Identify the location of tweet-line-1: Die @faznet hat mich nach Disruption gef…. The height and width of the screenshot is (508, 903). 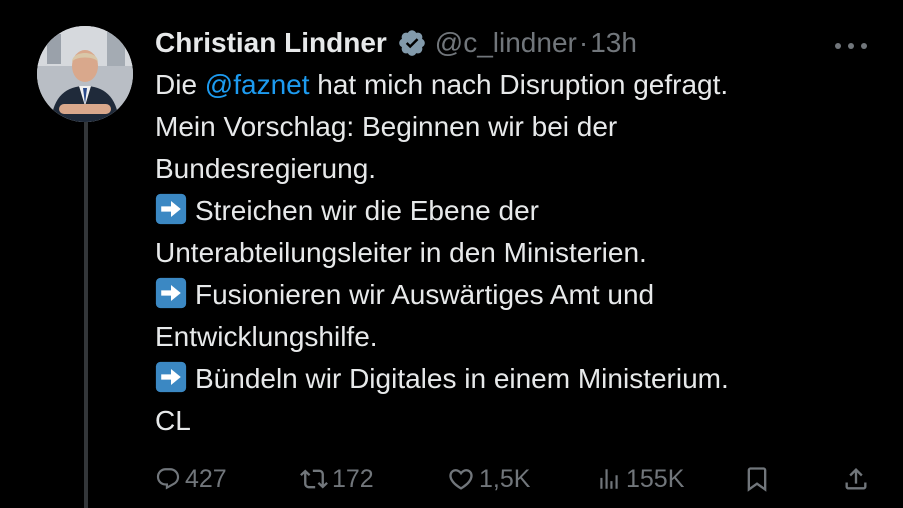
(515, 85).